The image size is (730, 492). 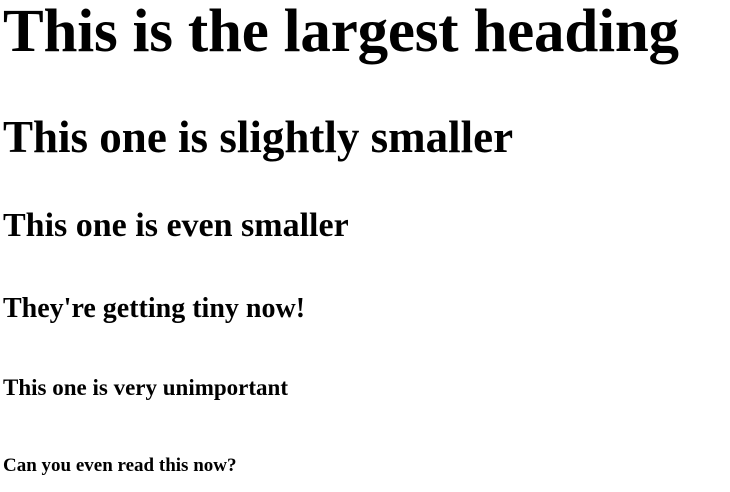 I want to click on heading-level-2: This one is slightly smaller, so click(x=258, y=137).